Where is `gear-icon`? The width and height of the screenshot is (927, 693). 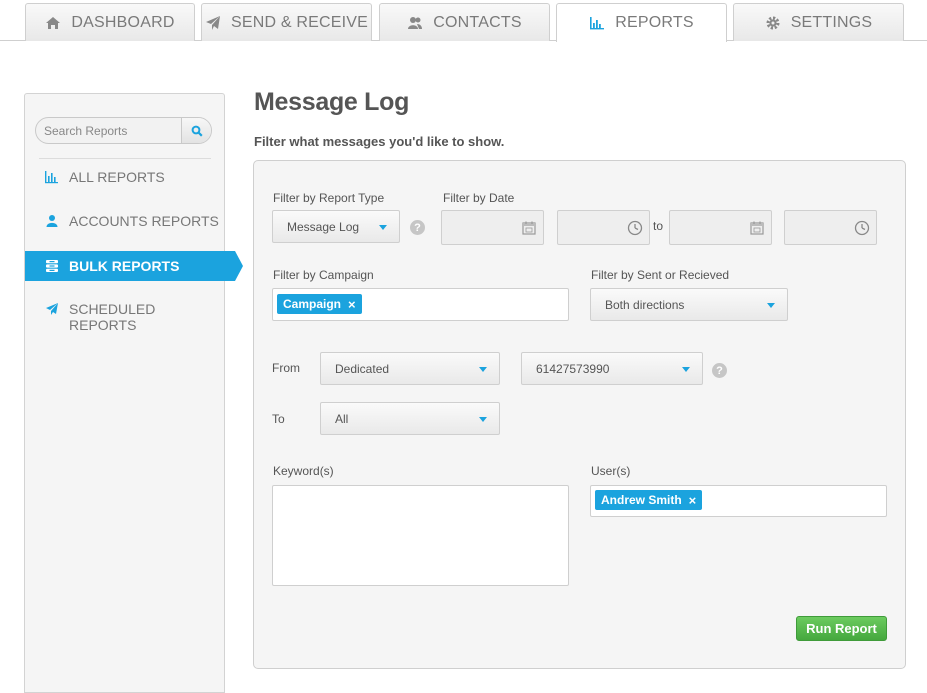
gear-icon is located at coordinates (773, 22).